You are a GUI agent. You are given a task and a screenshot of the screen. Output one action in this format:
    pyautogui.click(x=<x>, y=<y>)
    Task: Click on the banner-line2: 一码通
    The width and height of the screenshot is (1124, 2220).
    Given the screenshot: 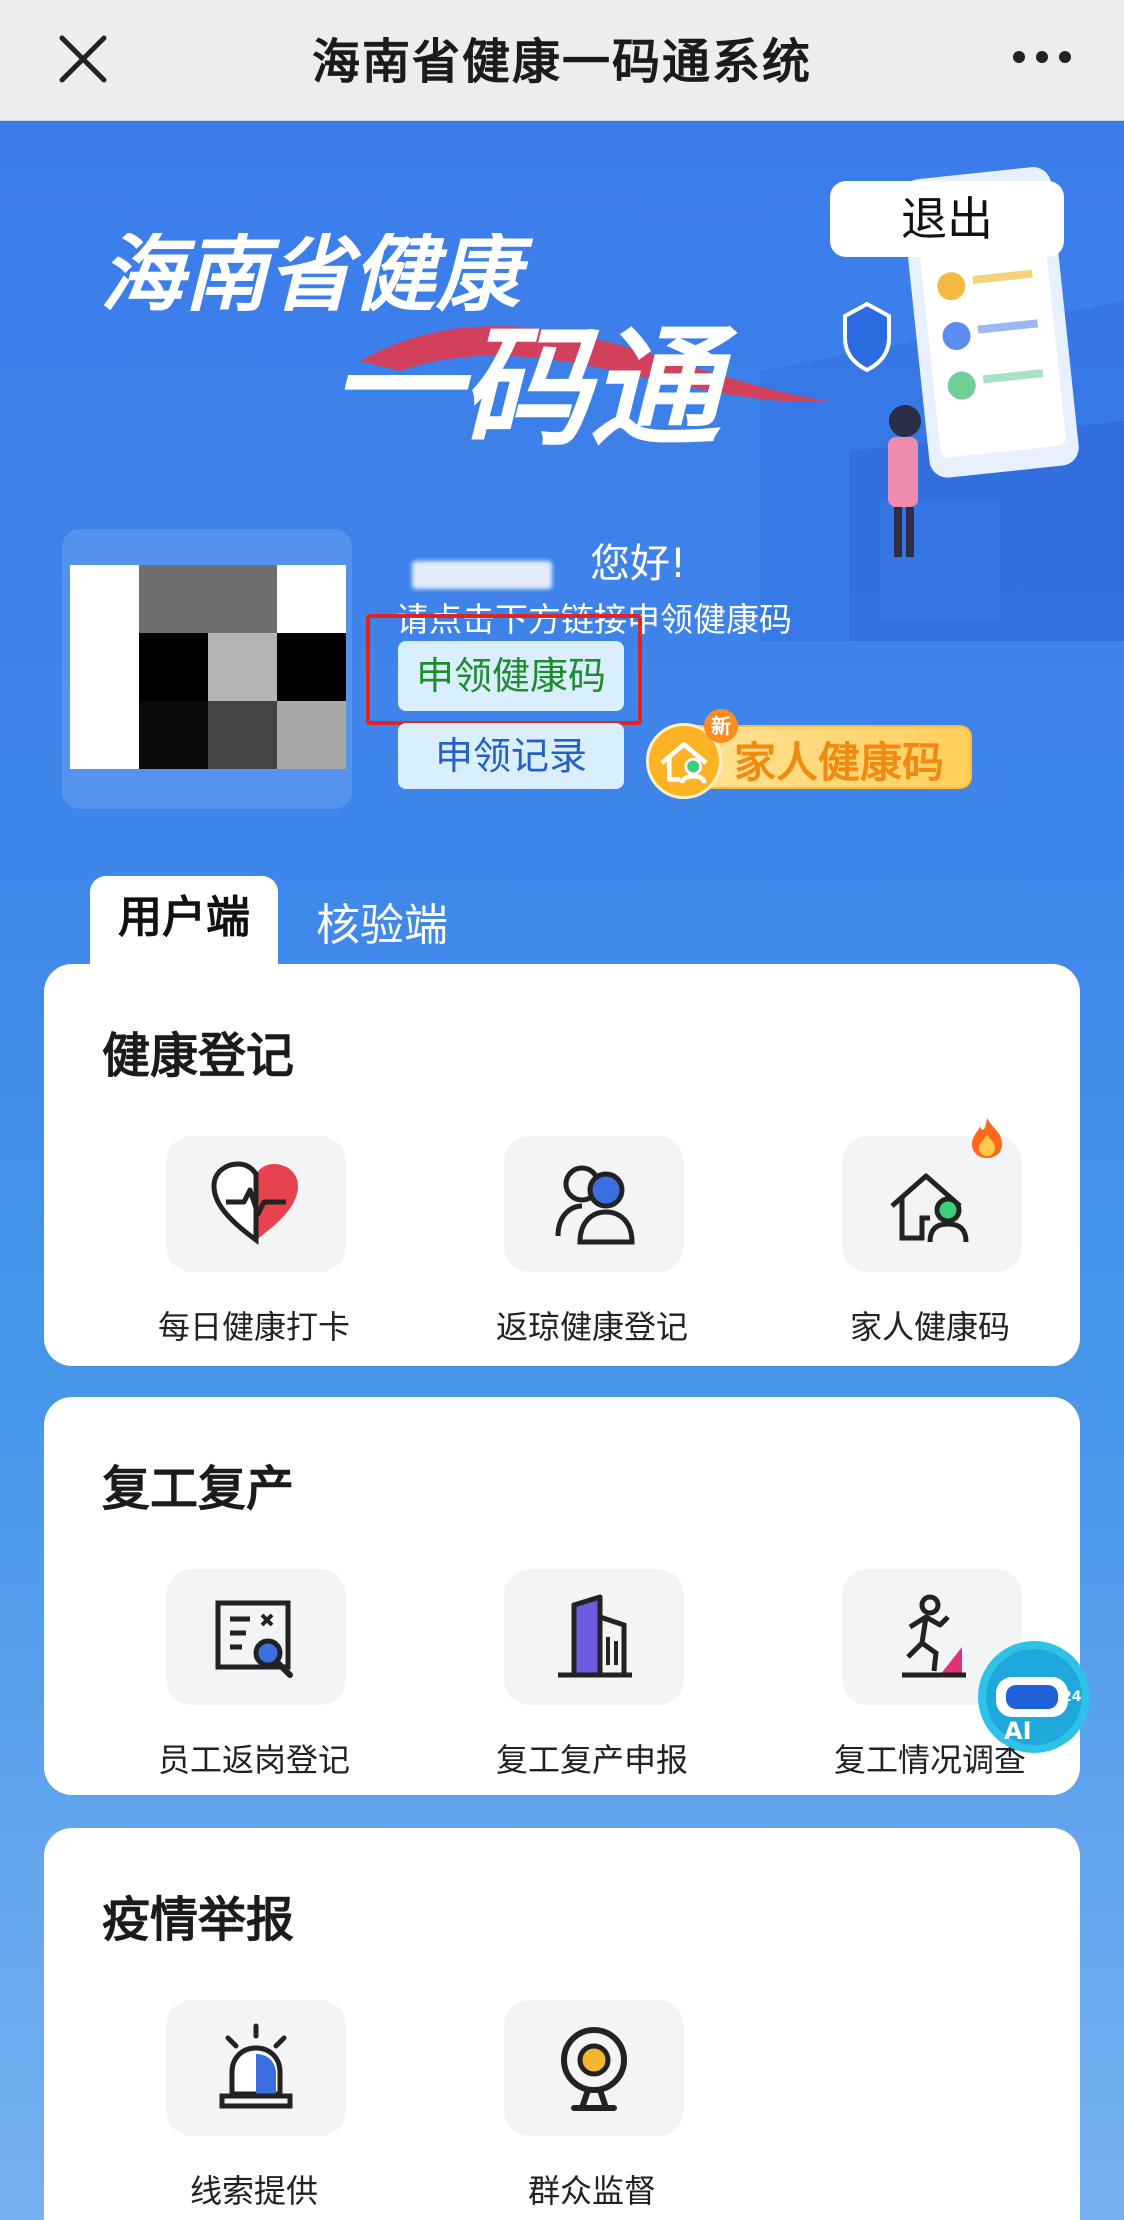 What is the action you would take?
    pyautogui.click(x=534, y=388)
    